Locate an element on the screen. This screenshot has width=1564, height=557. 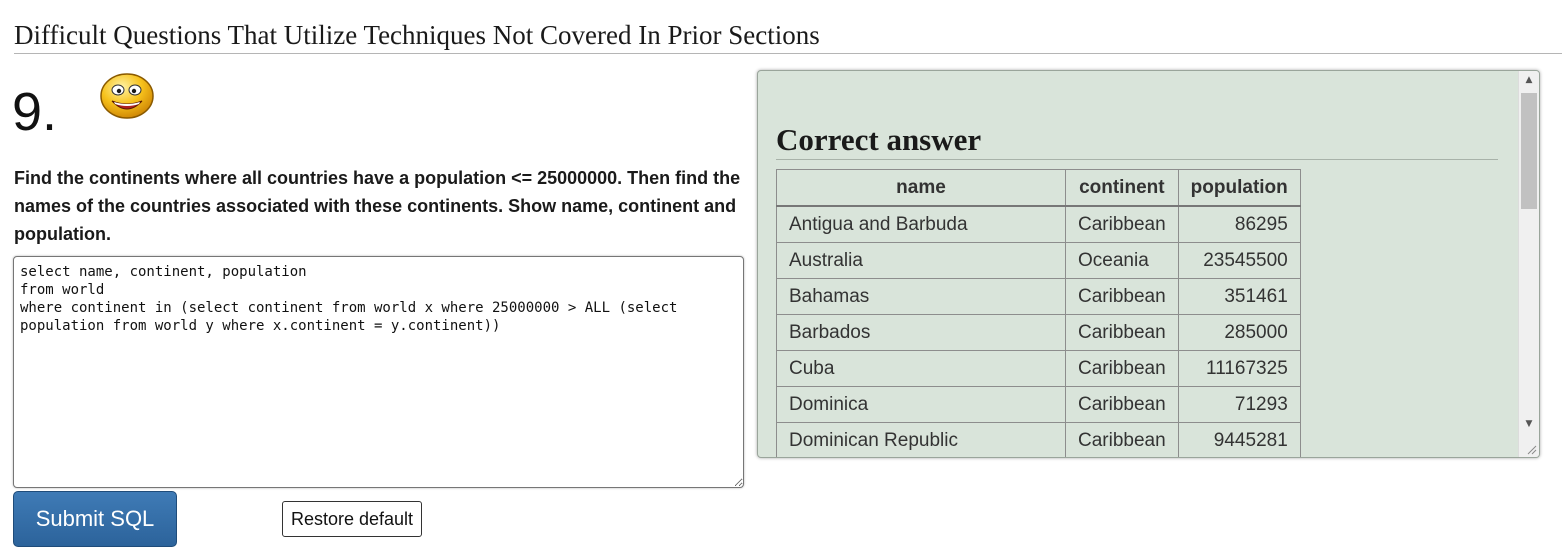
resize-grip-icon is located at coordinates (1531, 449).